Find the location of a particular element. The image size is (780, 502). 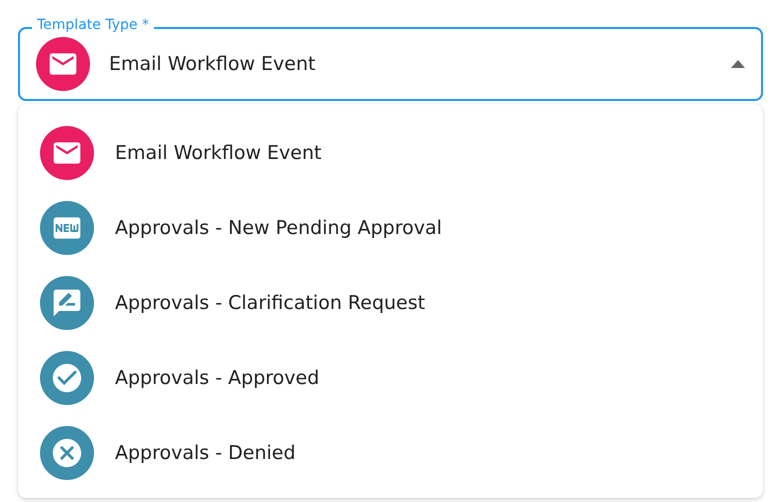

menu-item: Approvals - Clarification Request is located at coordinates (390, 302).